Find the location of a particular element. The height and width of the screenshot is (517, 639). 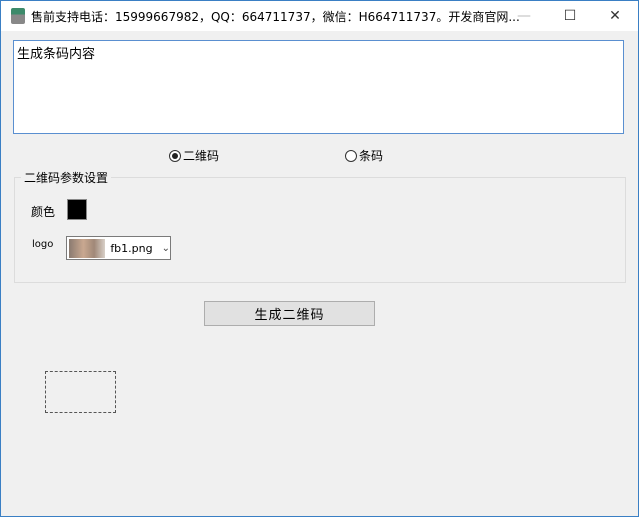

radio-label: 二维码 is located at coordinates (201, 156).